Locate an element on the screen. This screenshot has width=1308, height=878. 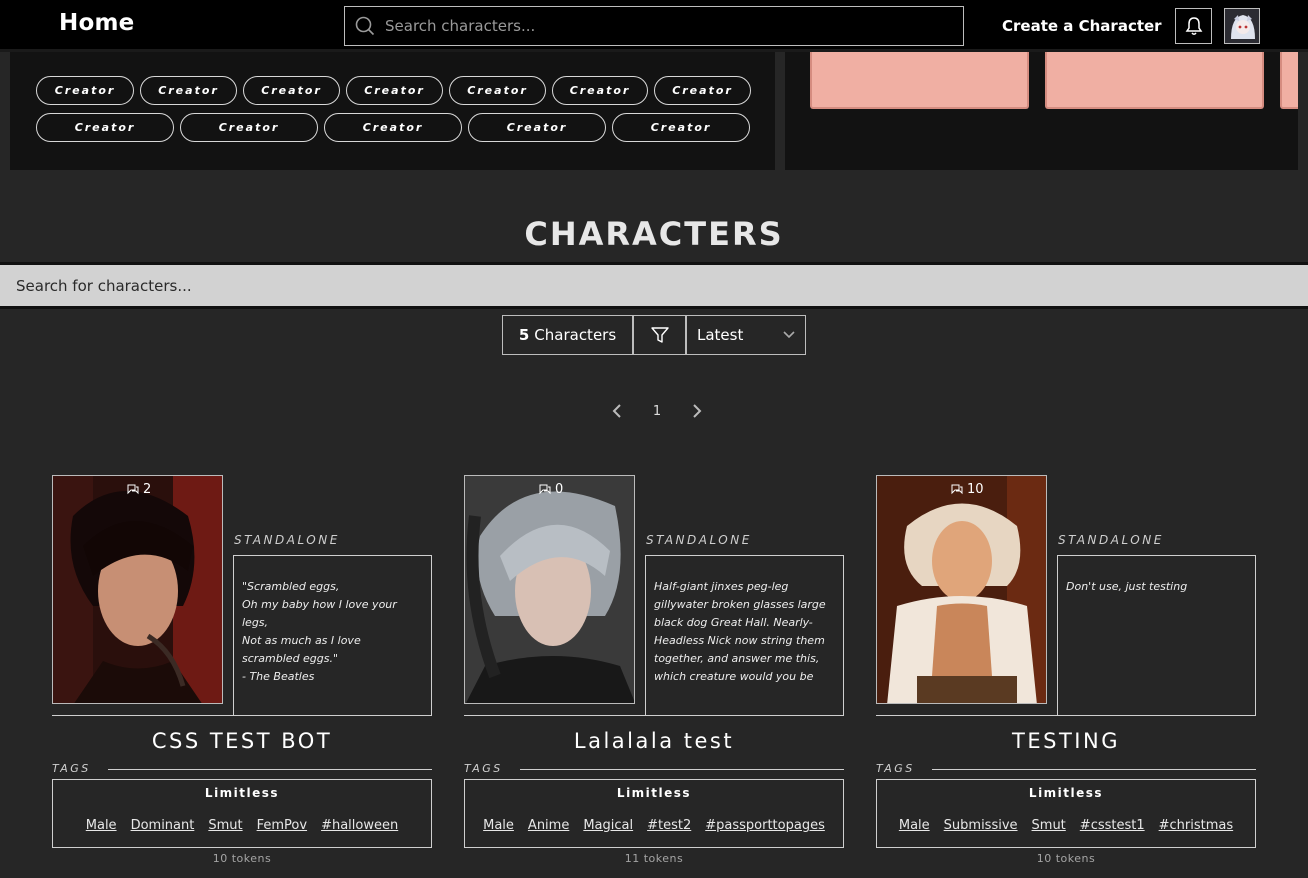
character-count: 5 Characters is located at coordinates (567, 335).